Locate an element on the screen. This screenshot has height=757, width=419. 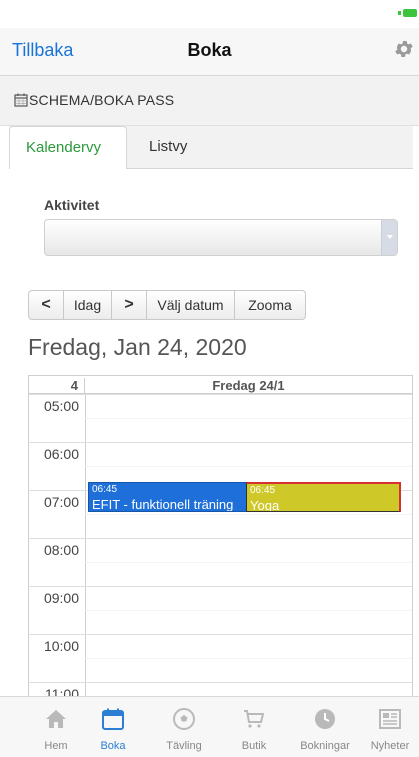
calendar-header: 4 Fredag 24/1 is located at coordinates (220, 385).